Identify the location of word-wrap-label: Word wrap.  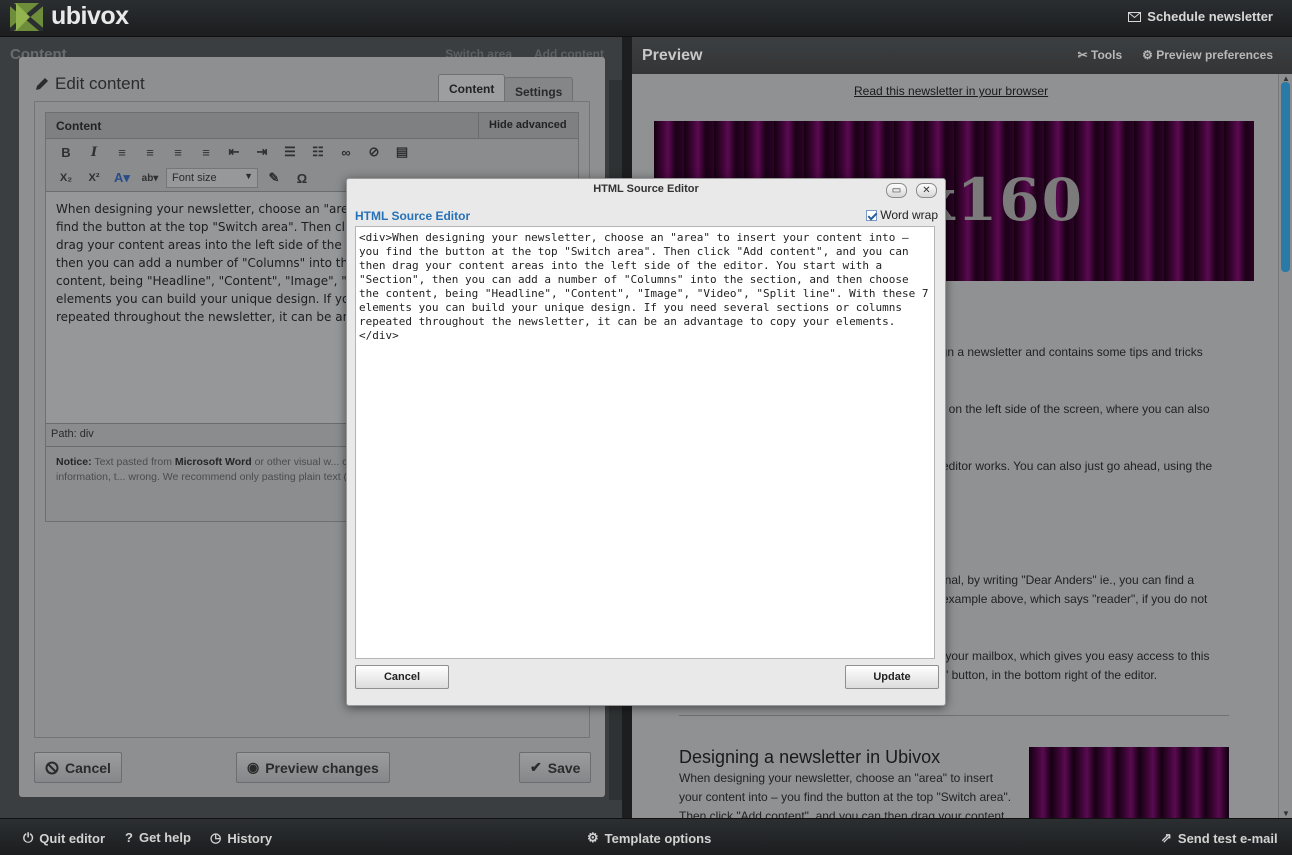
(909, 215).